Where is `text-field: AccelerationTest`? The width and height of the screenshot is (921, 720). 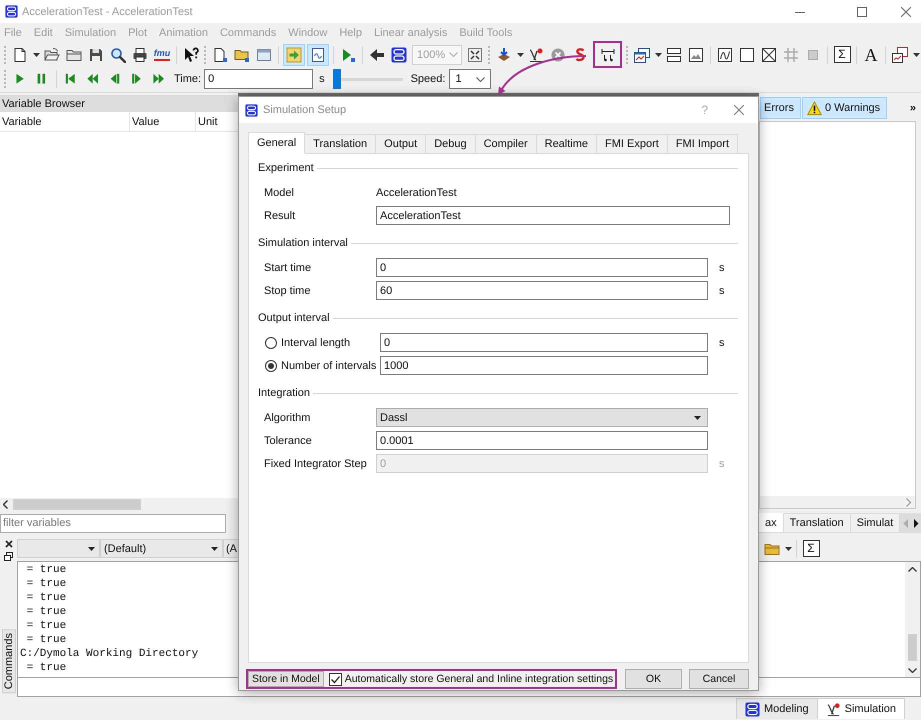 text-field: AccelerationTest is located at coordinates (553, 215).